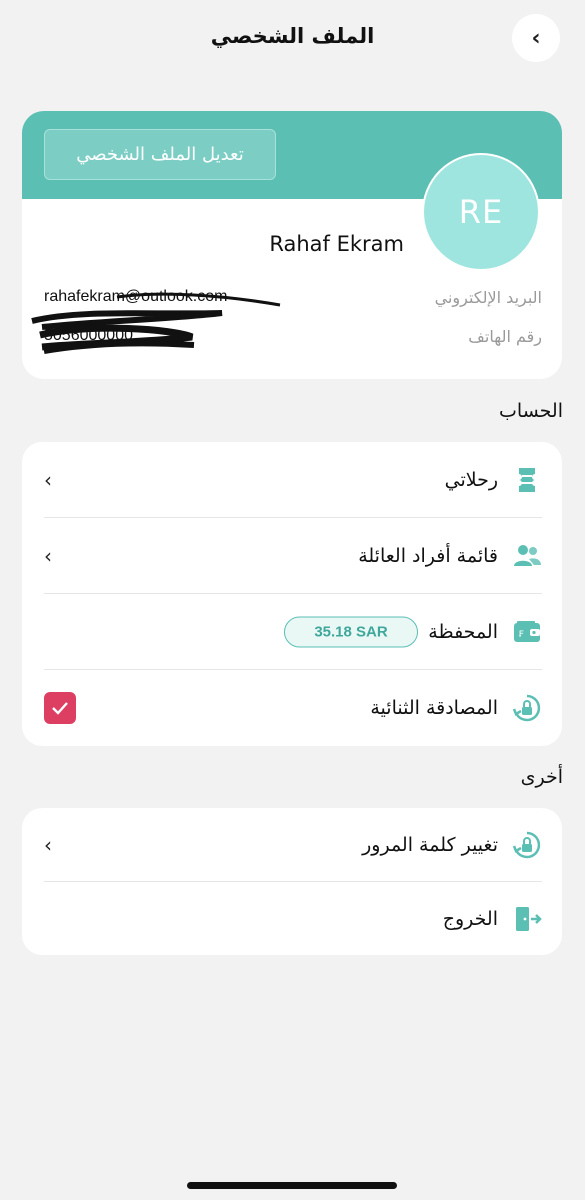  What do you see at coordinates (481, 212) in the screenshot?
I see `avatar: RE` at bounding box center [481, 212].